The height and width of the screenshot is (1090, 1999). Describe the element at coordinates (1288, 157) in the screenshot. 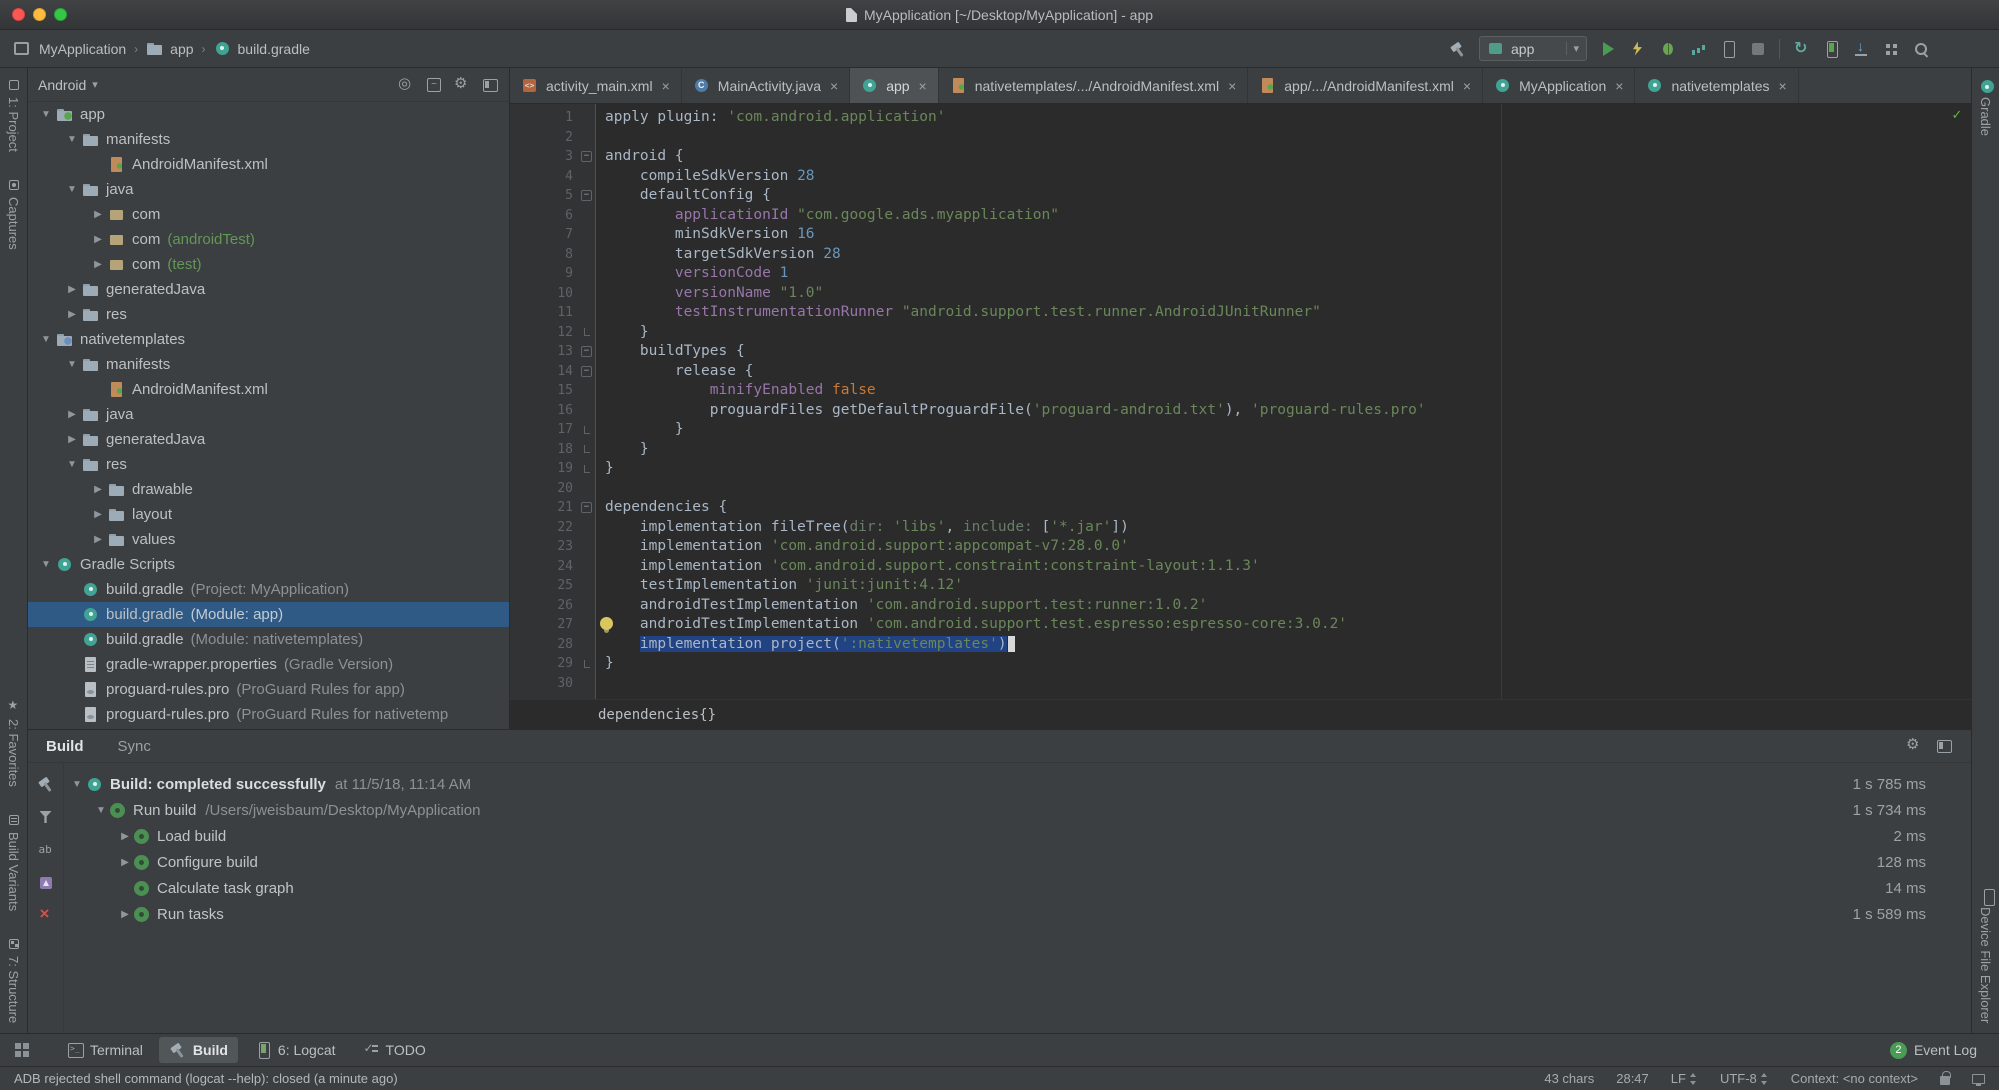

I see `code-line: android {` at that location.